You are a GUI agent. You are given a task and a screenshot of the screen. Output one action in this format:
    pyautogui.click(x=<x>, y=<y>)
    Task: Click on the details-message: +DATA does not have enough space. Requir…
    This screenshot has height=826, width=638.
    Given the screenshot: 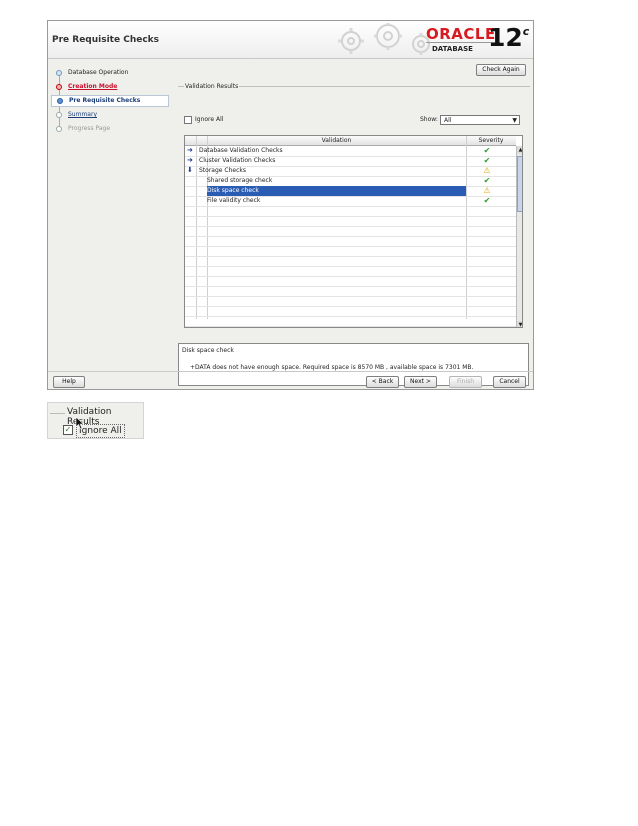 What is the action you would take?
    pyautogui.click(x=332, y=367)
    